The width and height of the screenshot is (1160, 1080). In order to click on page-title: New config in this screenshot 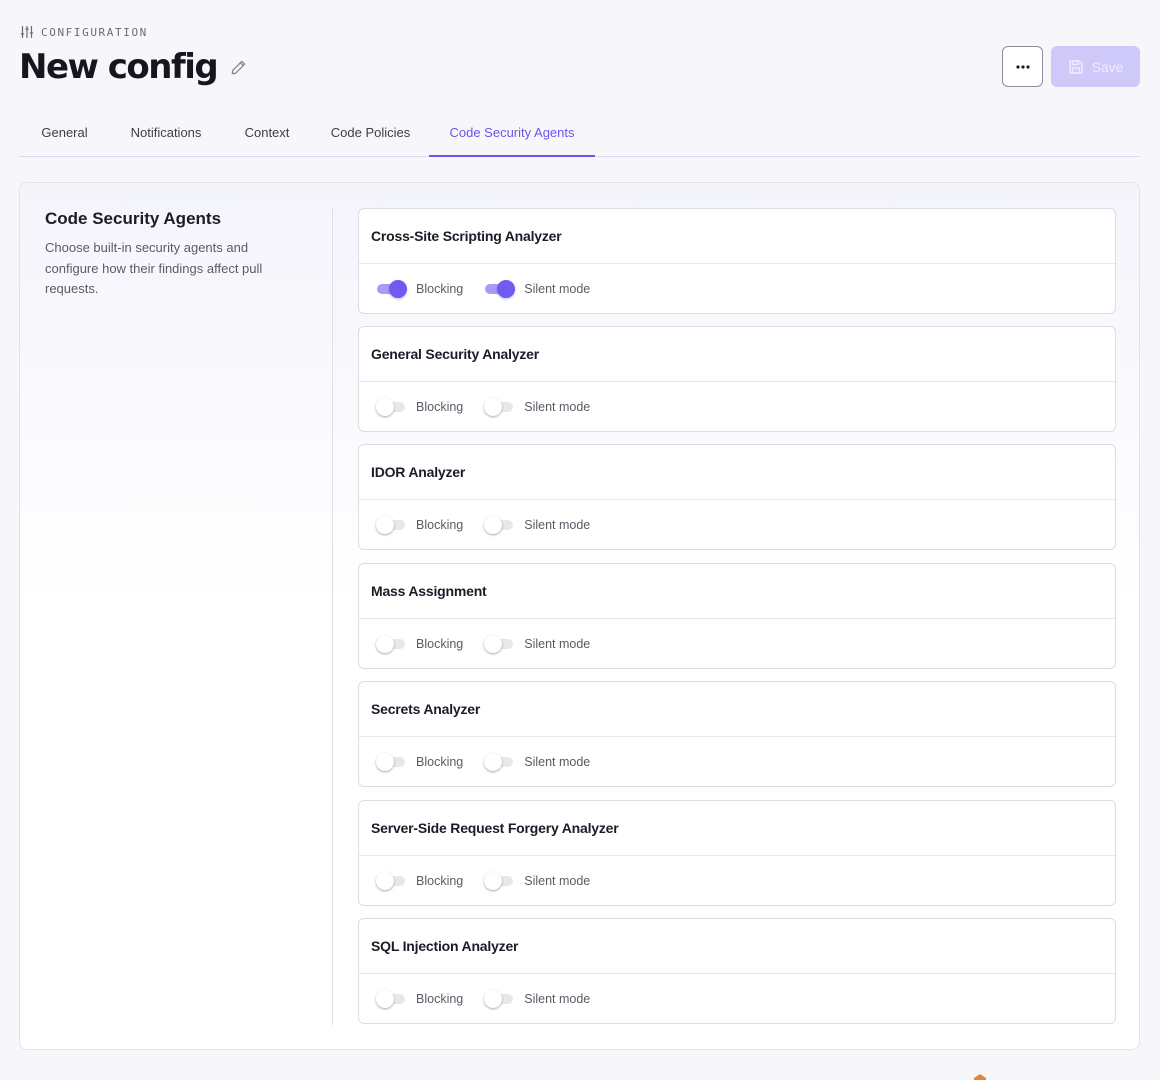, I will do `click(119, 67)`.